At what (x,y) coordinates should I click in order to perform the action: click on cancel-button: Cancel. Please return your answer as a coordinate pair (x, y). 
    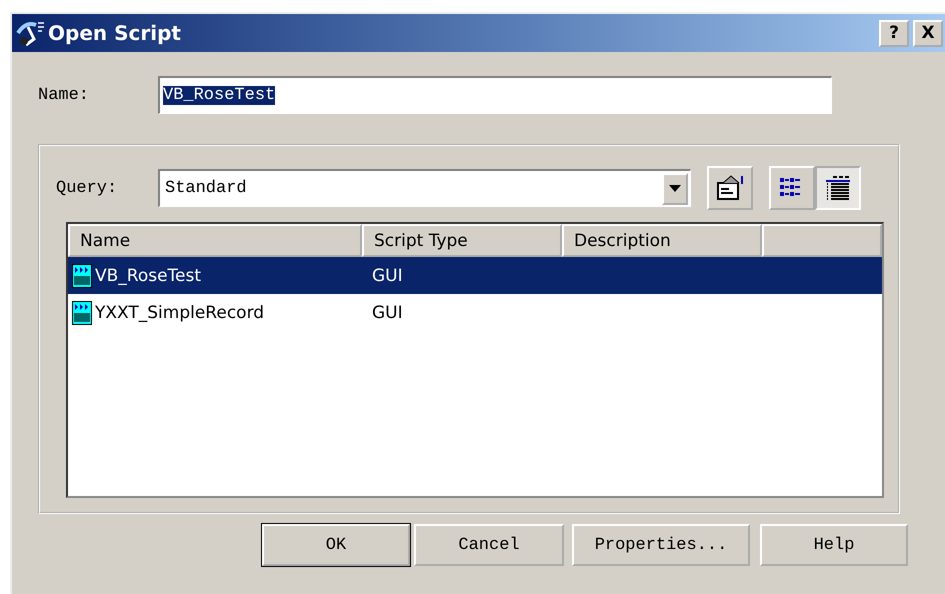
    Looking at the image, I should click on (489, 545).